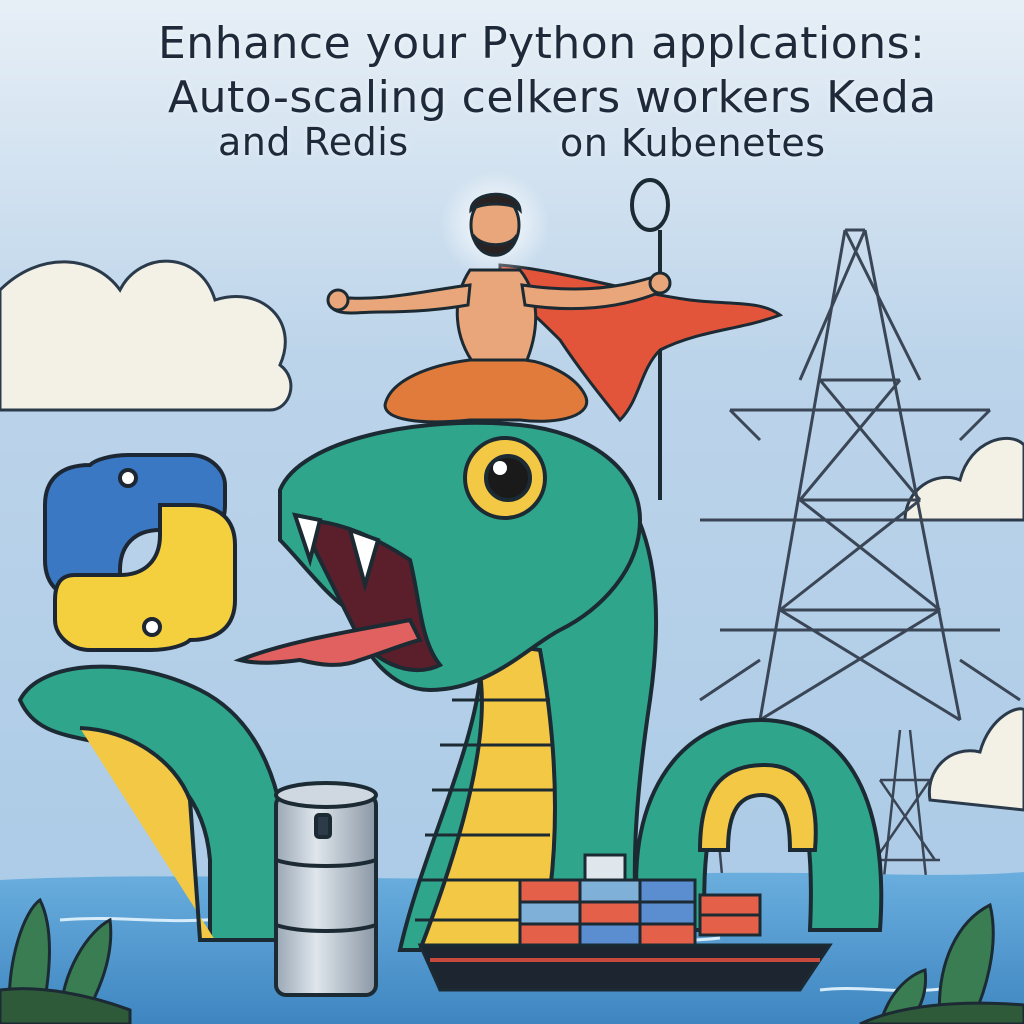 This screenshot has height=1024, width=1024. I want to click on cylinder-database-icon, so click(326, 889).